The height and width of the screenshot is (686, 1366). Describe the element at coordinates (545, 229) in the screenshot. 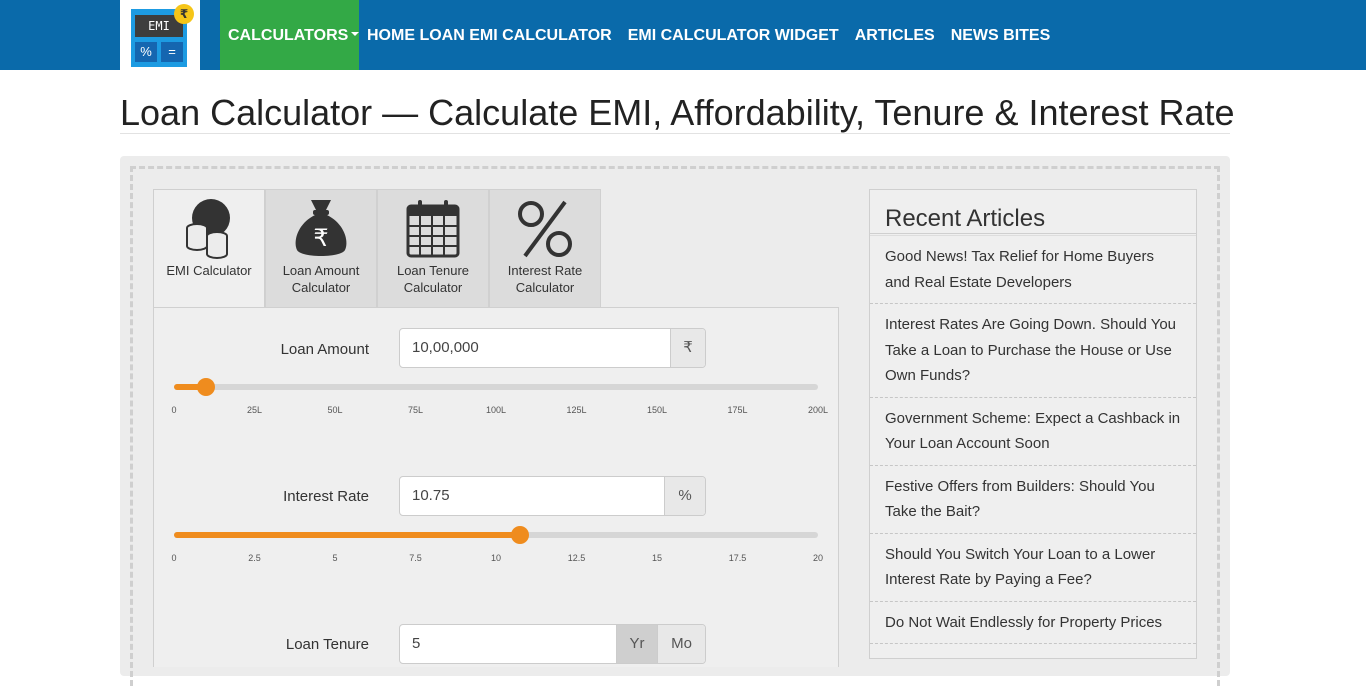

I see `percent-icon` at that location.